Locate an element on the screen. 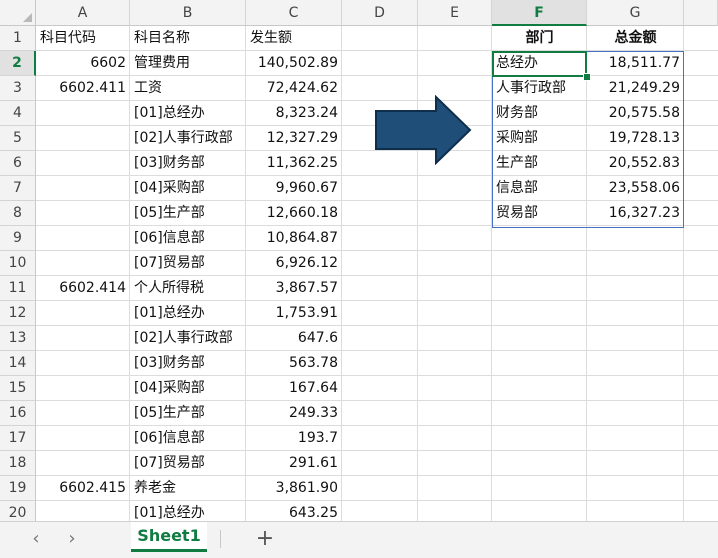 This screenshot has height=558, width=718. row-header-17: 17 is located at coordinates (18, 438).